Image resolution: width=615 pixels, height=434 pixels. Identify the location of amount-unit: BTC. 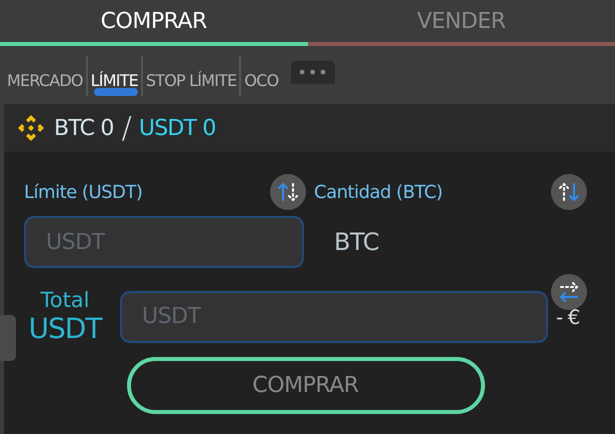
(356, 242).